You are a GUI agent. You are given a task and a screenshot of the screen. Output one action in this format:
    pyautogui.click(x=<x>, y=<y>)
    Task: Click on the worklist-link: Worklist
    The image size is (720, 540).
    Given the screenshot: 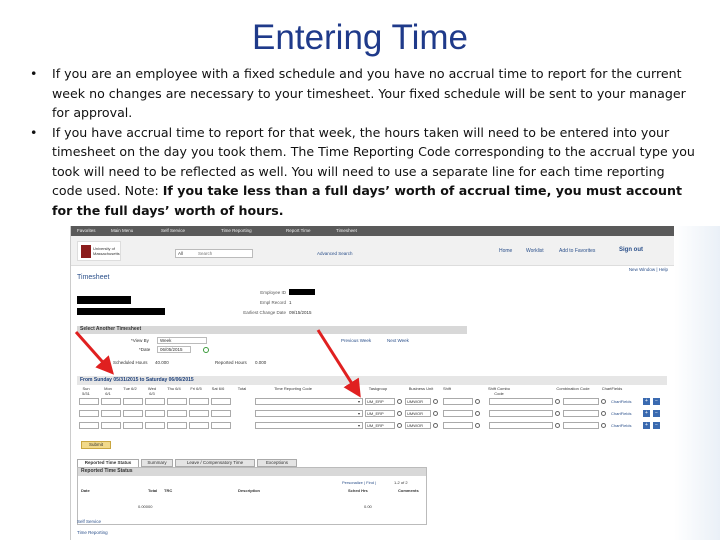 What is the action you would take?
    pyautogui.click(x=535, y=251)
    